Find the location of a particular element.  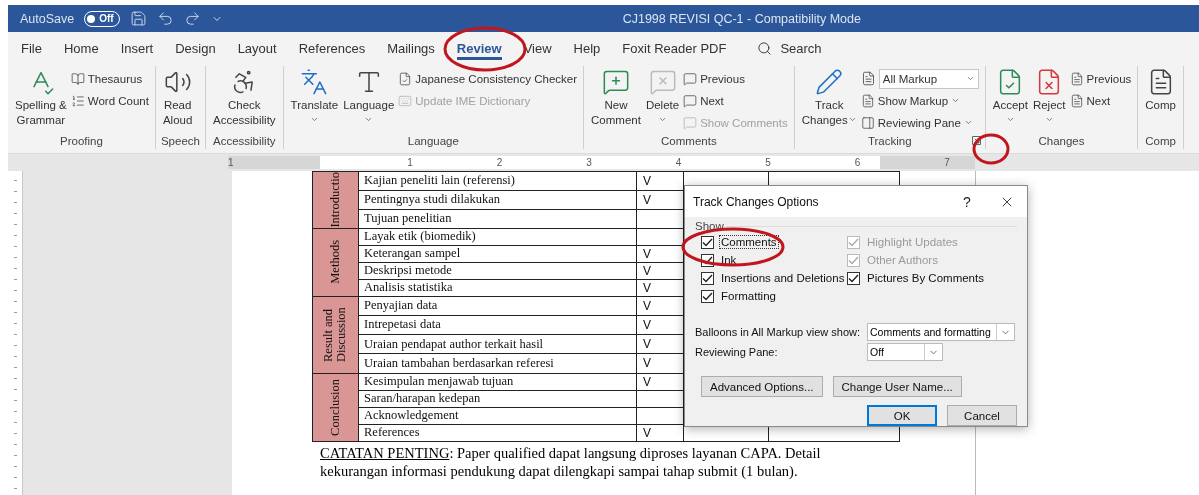

table-cell: Tujuan penelitian is located at coordinates (497, 219).